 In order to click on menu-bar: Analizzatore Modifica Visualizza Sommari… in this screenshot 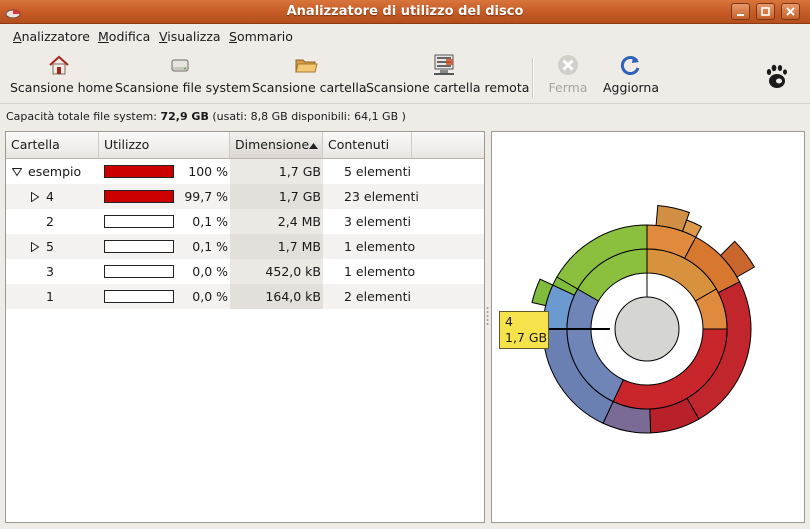, I will do `click(405, 36)`.